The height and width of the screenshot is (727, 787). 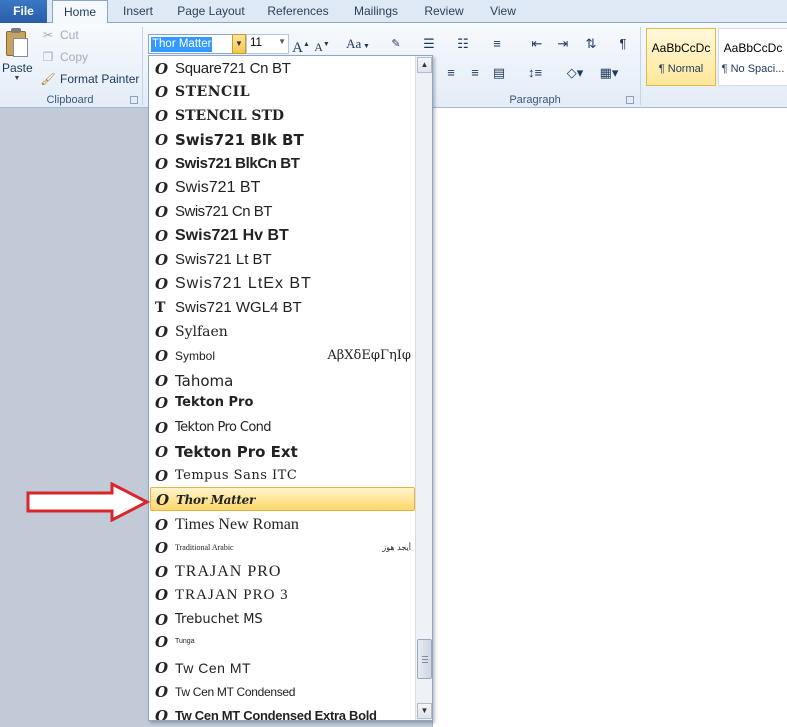 I want to click on font-name-combobox: Thor Matter ▼, so click(x=197, y=44).